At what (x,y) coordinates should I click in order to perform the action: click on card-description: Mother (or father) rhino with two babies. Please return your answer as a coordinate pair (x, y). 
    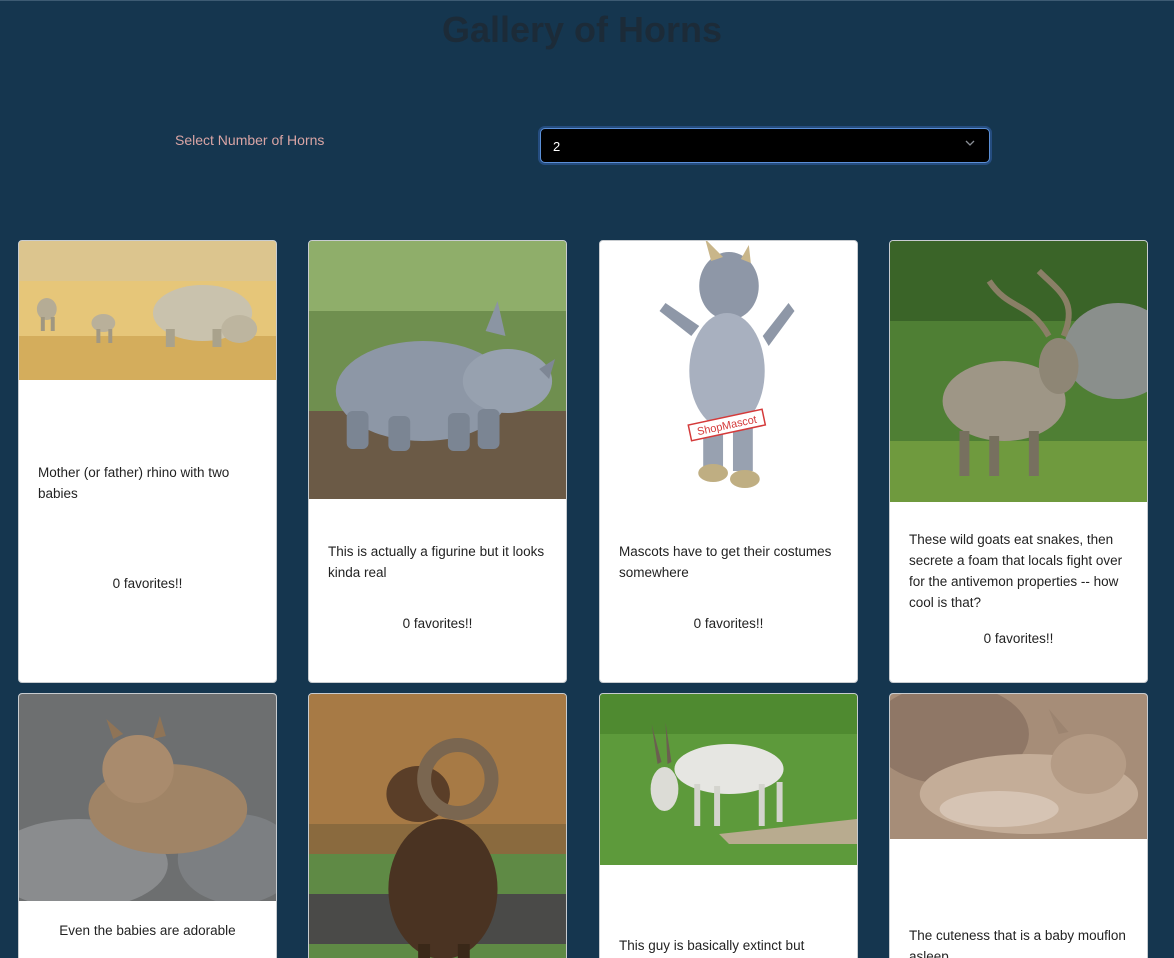
    Looking at the image, I should click on (134, 483).